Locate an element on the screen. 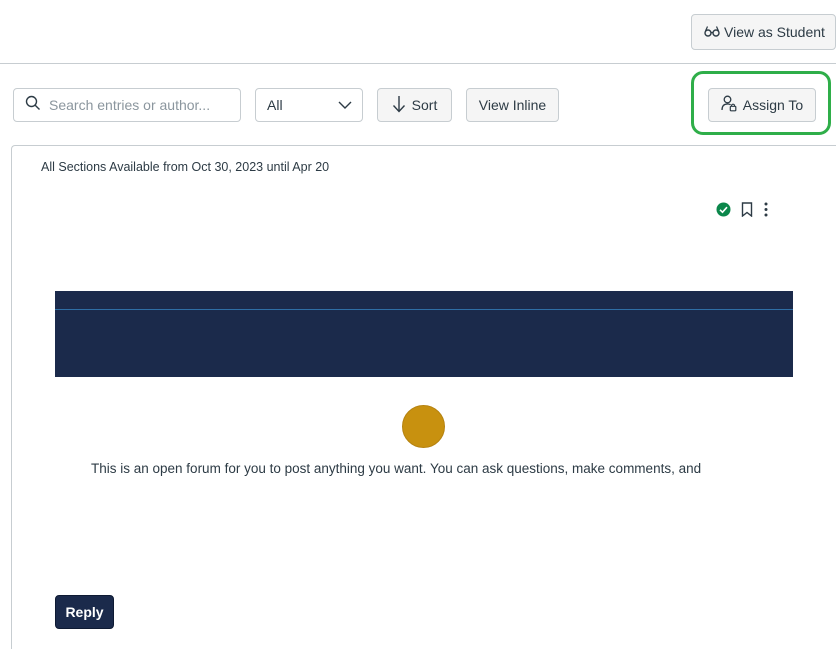 The height and width of the screenshot is (649, 836). view-inline-button: View Inline is located at coordinates (512, 105).